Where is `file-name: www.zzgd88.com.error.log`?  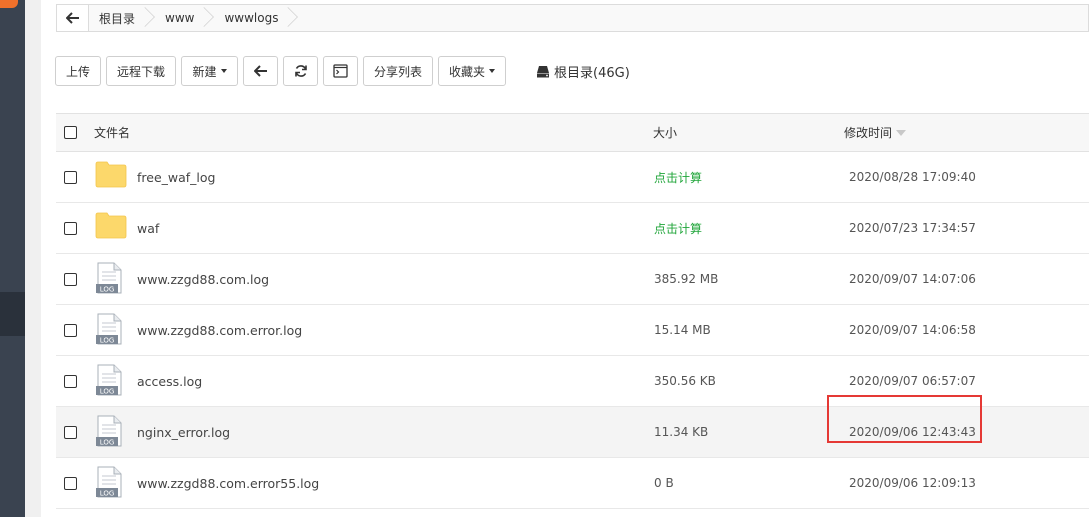 file-name: www.zzgd88.com.error.log is located at coordinates (219, 330).